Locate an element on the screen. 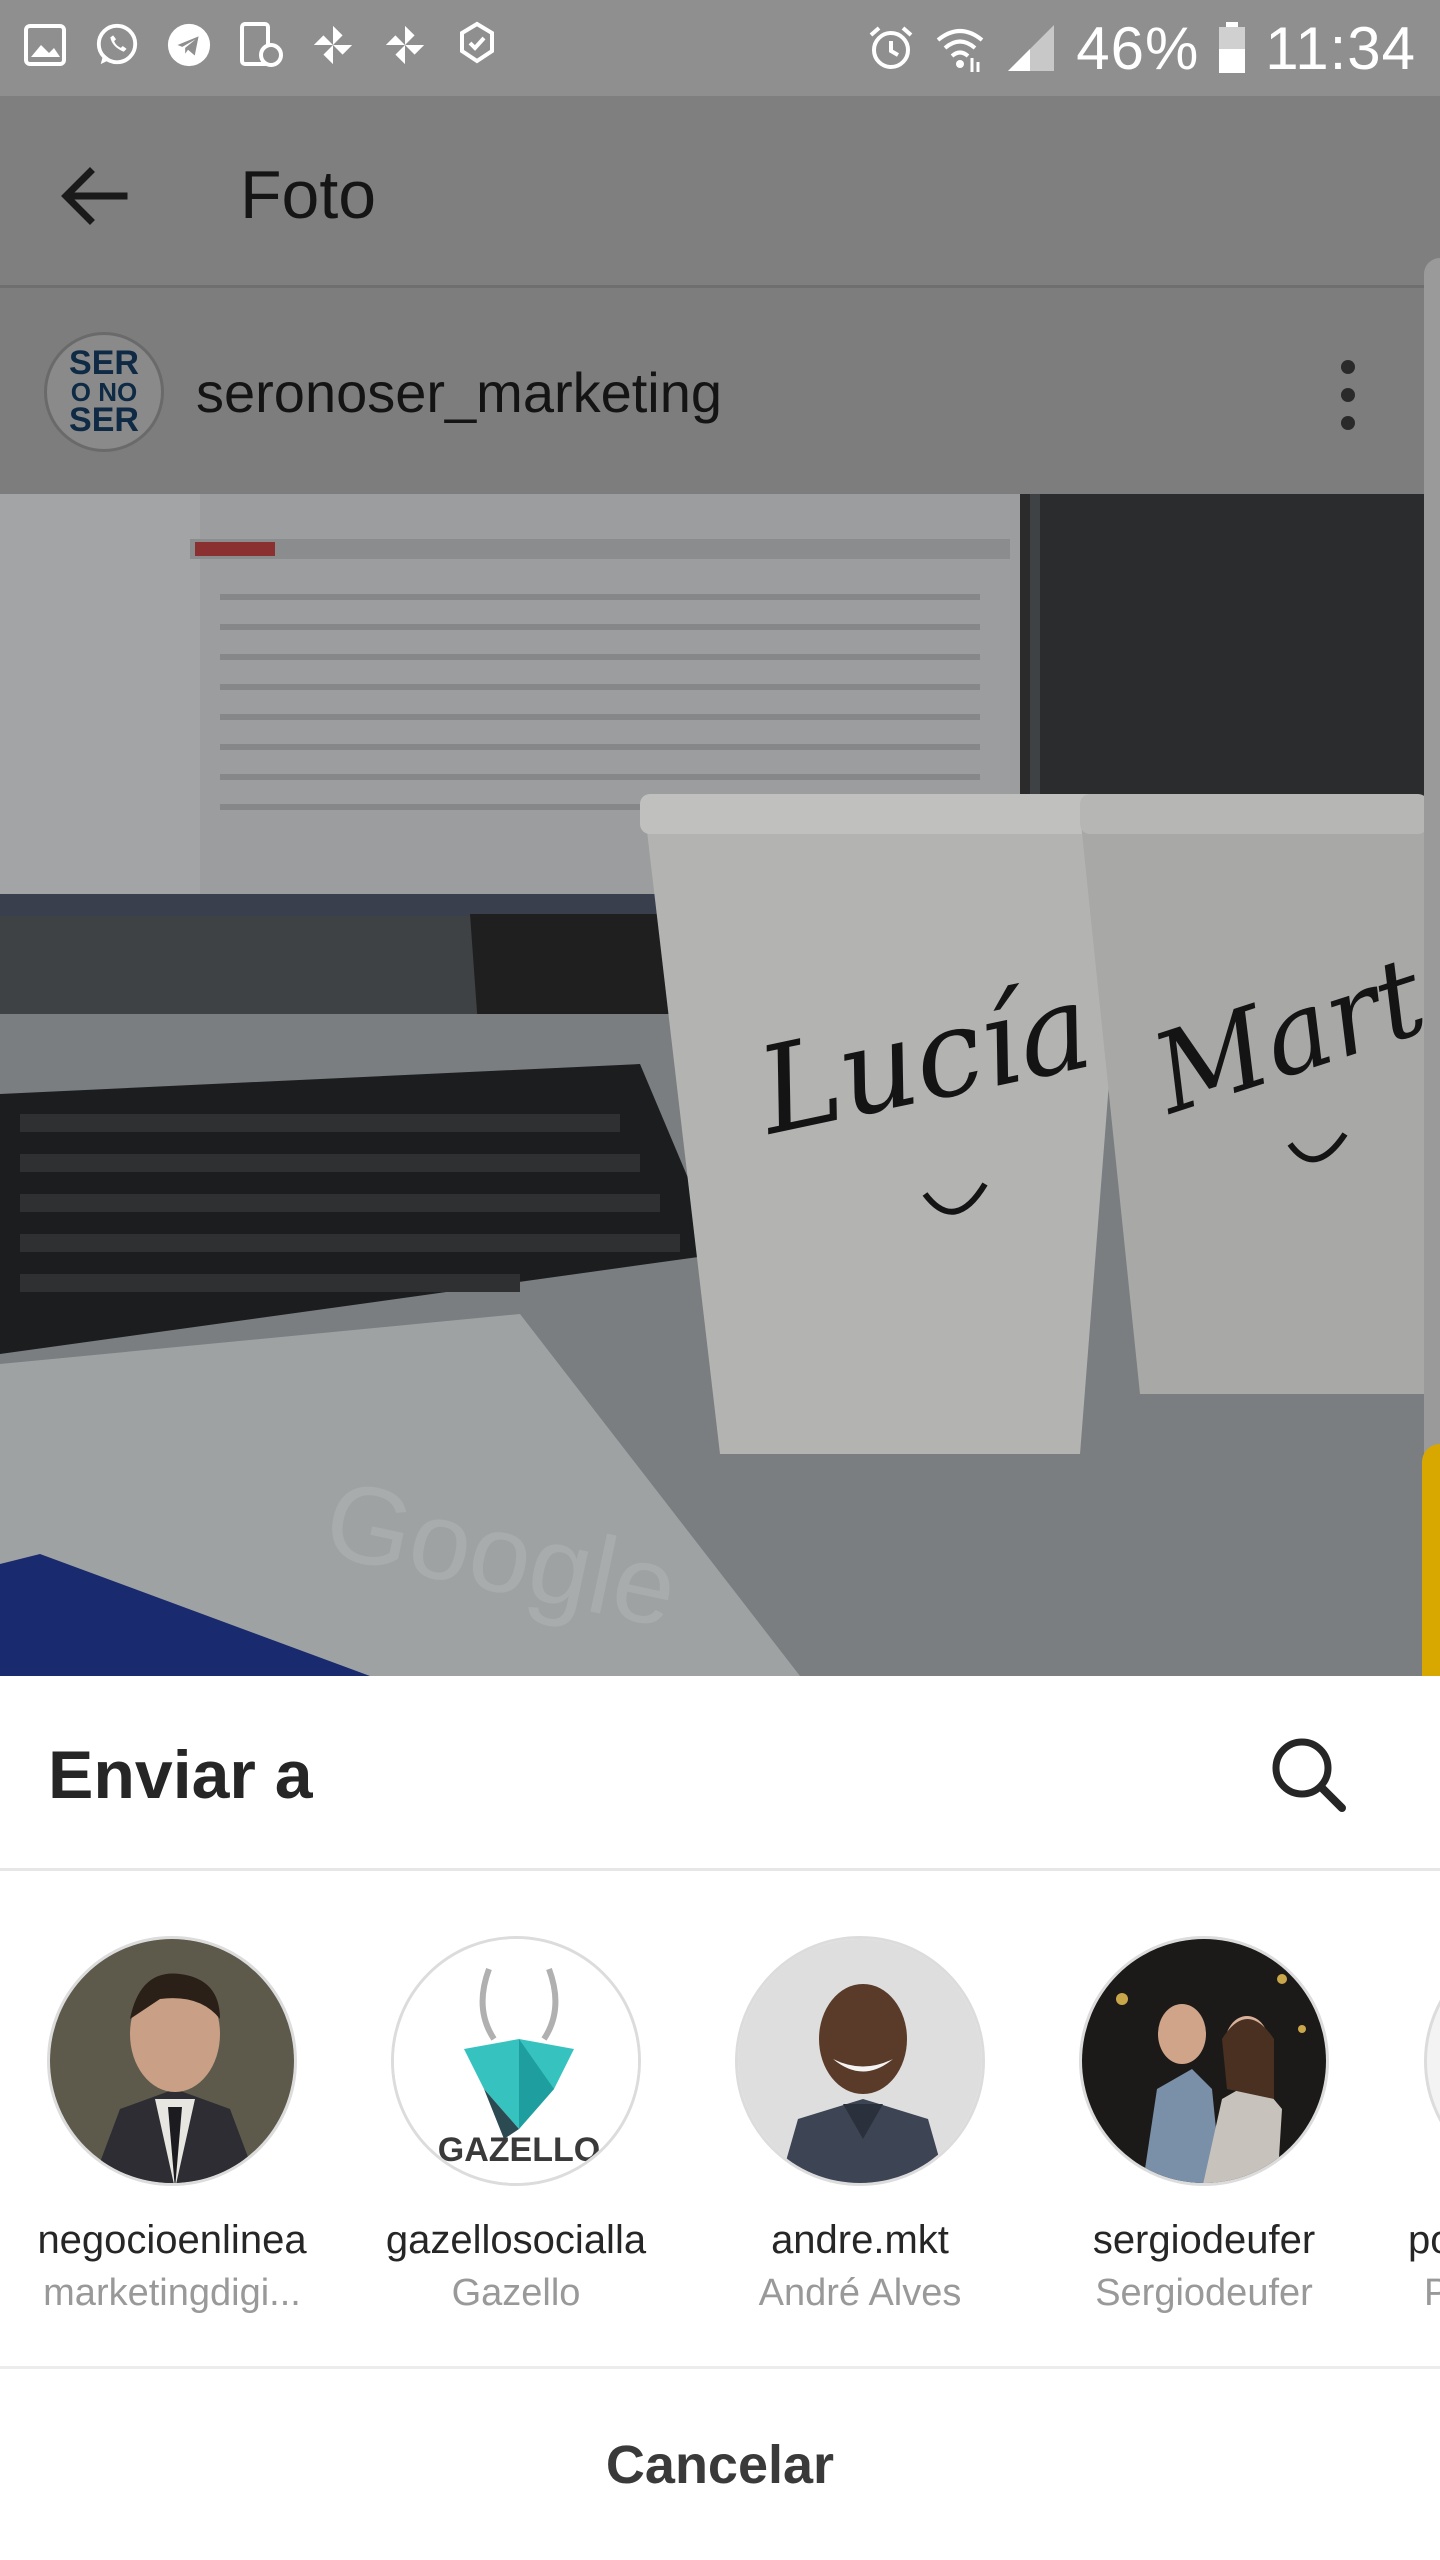  device-icon is located at coordinates (261, 45).